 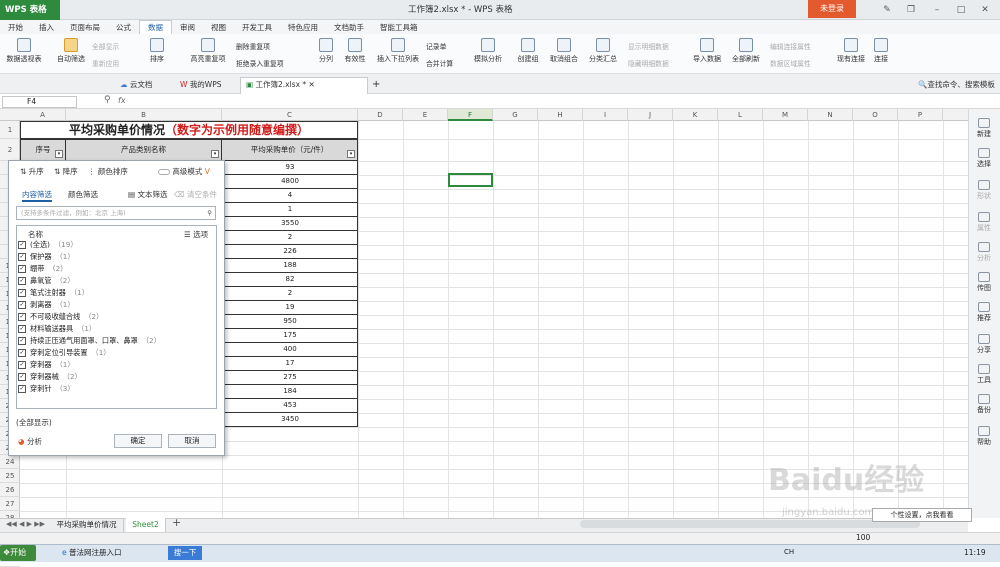 What do you see at coordinates (18, 553) in the screenshot?
I see `start-button: ❖开始` at bounding box center [18, 553].